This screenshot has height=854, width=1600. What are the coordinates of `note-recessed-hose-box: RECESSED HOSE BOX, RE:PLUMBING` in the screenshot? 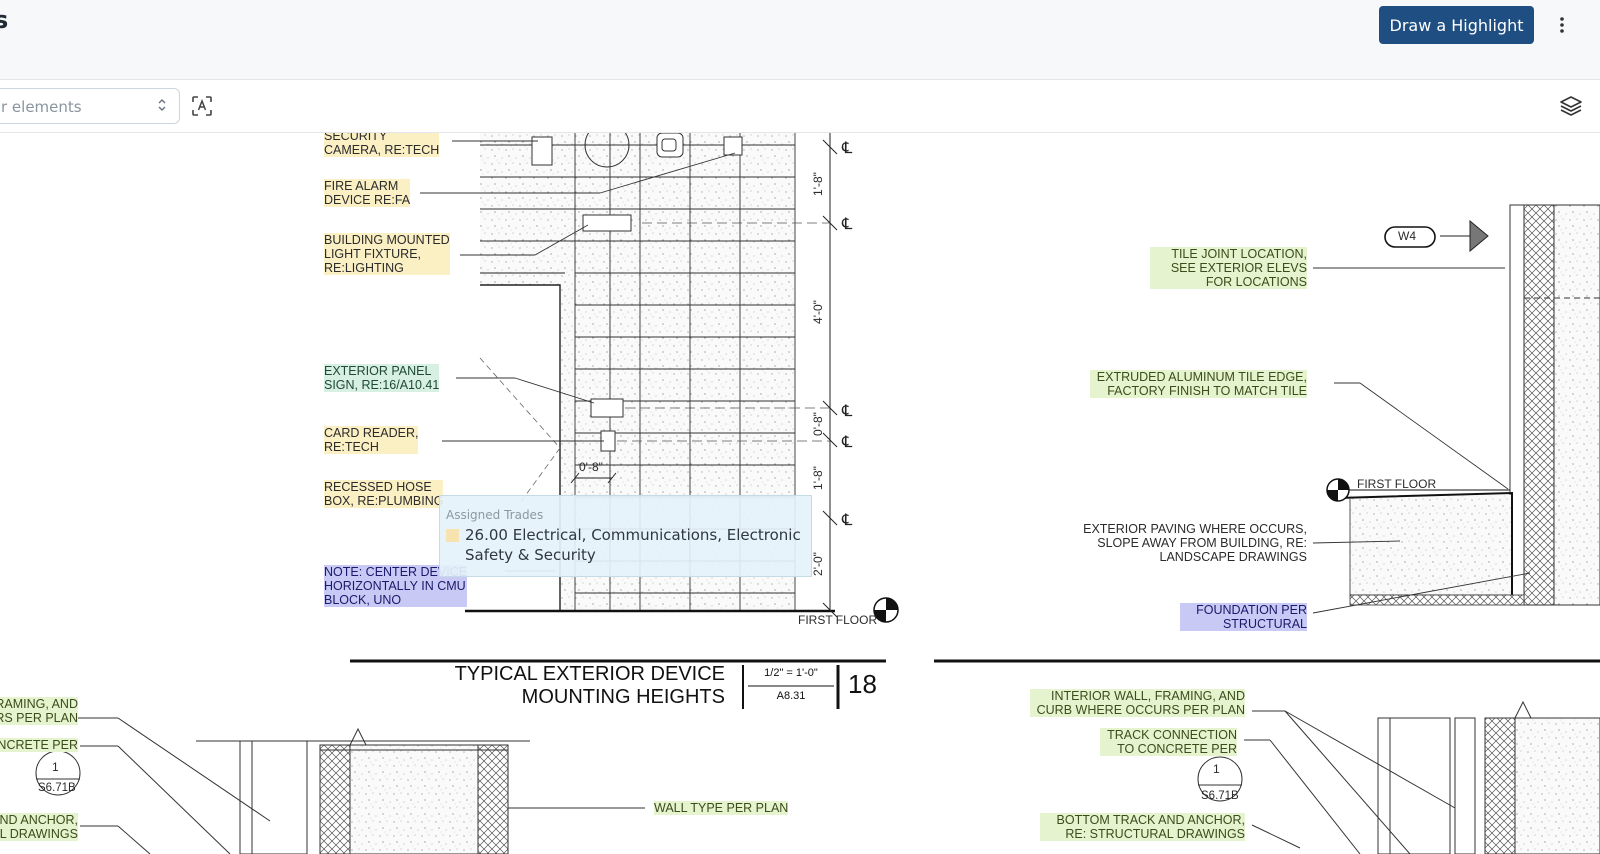 It's located at (384, 494).